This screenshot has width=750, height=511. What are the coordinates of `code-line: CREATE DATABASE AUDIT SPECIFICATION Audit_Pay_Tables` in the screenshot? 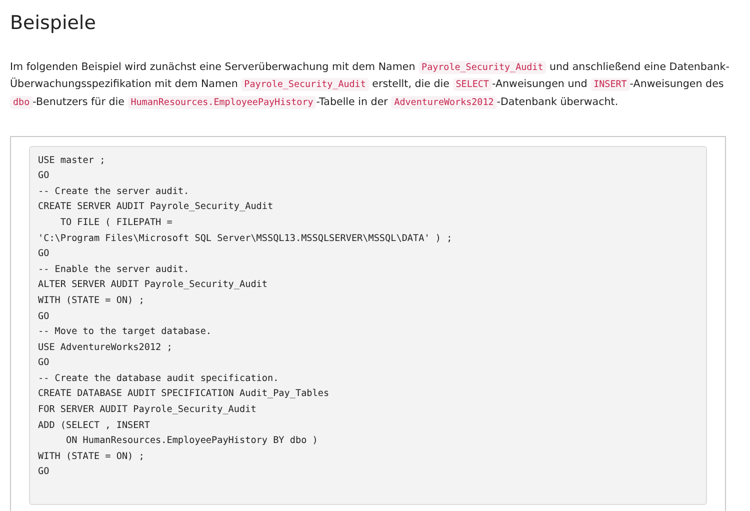 It's located at (184, 394).